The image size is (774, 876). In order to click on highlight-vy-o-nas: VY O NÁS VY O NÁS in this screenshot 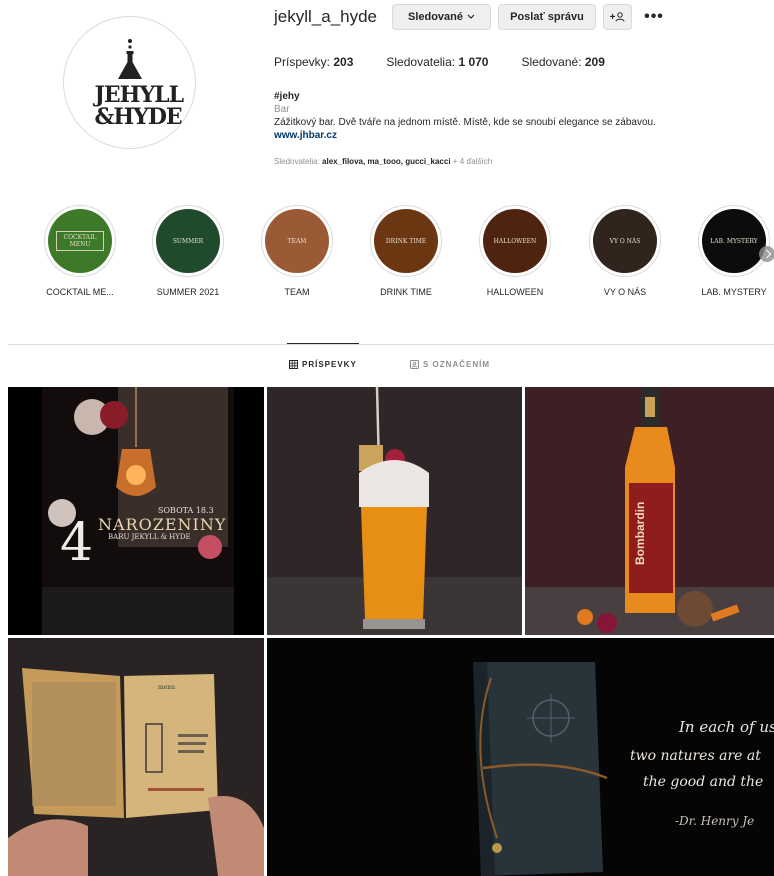, I will do `click(625, 251)`.